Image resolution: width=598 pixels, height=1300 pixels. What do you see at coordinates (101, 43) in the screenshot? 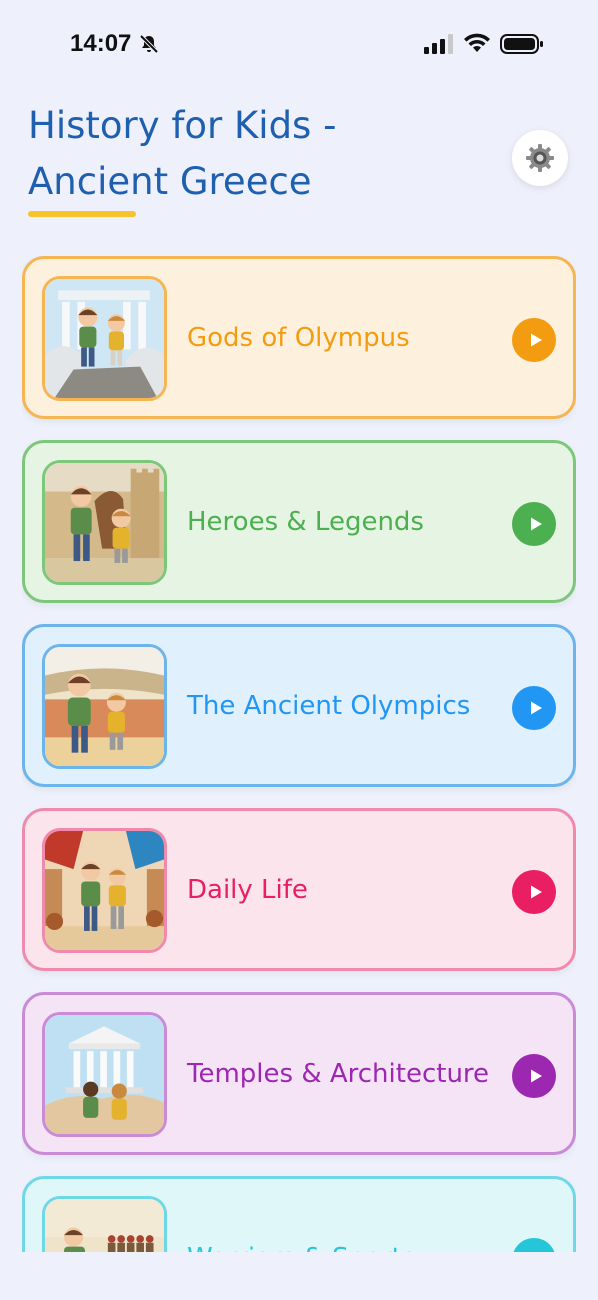
I see `status-time: 14:07` at bounding box center [101, 43].